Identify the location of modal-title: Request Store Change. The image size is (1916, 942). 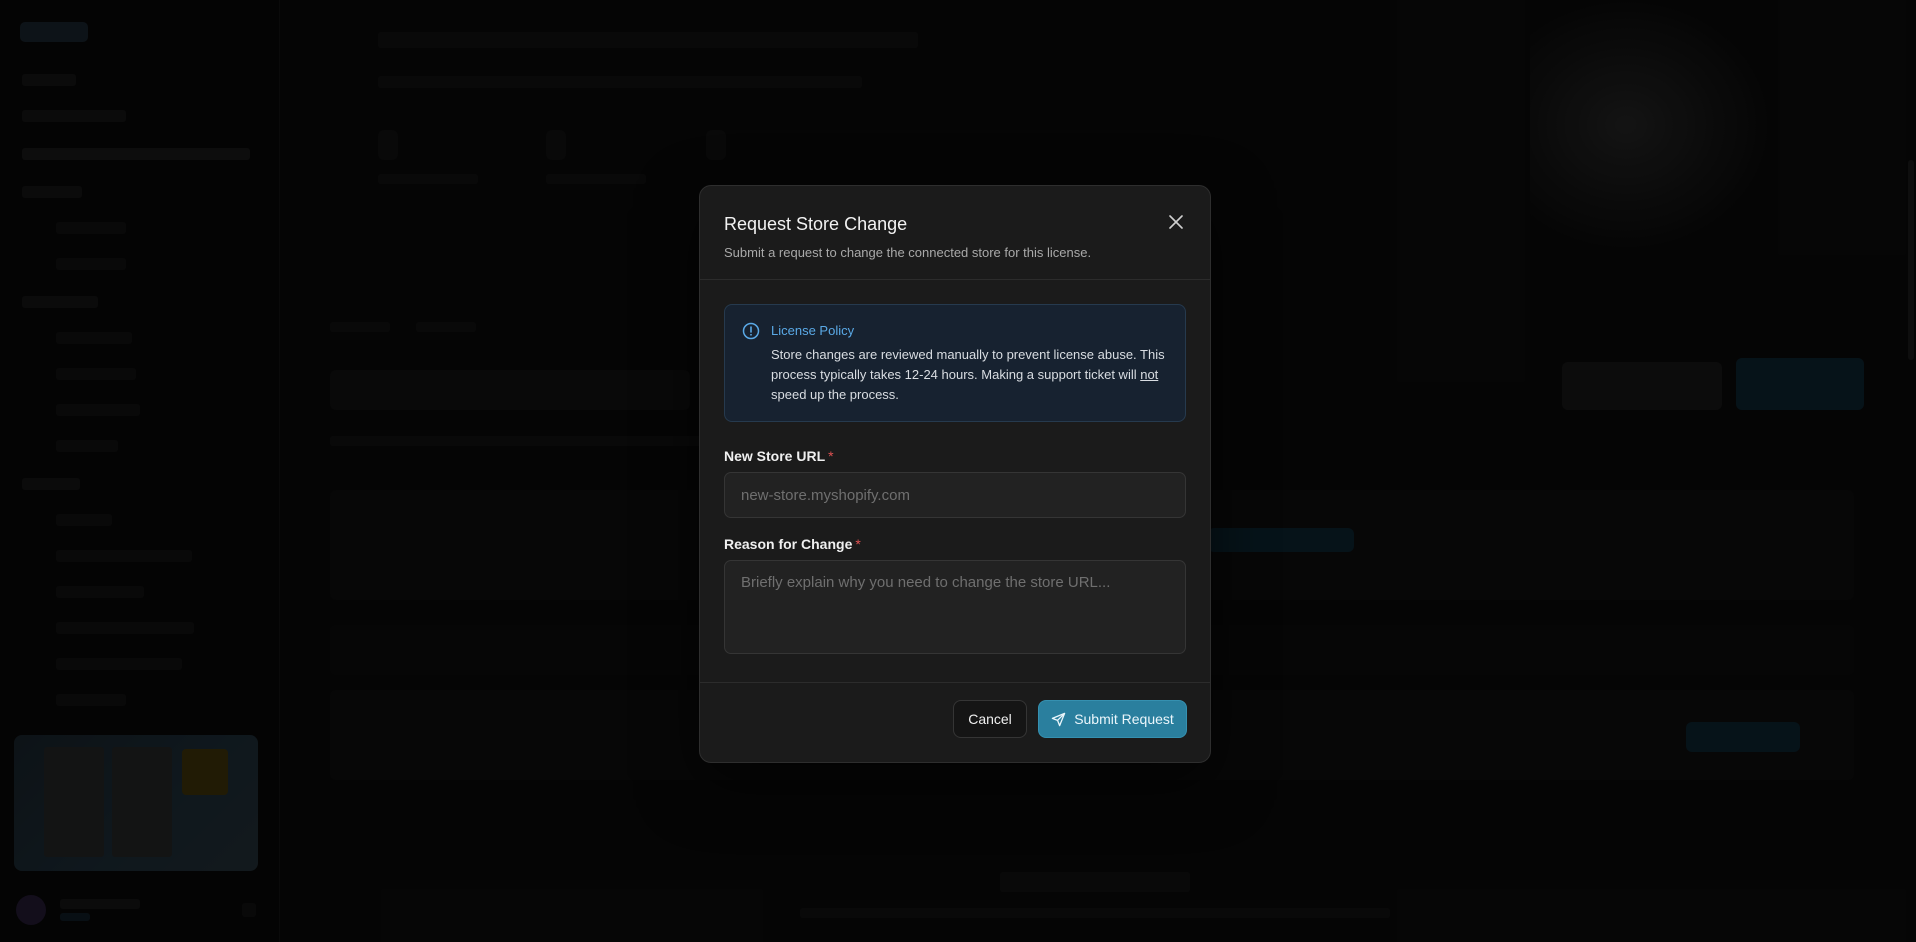
(816, 224).